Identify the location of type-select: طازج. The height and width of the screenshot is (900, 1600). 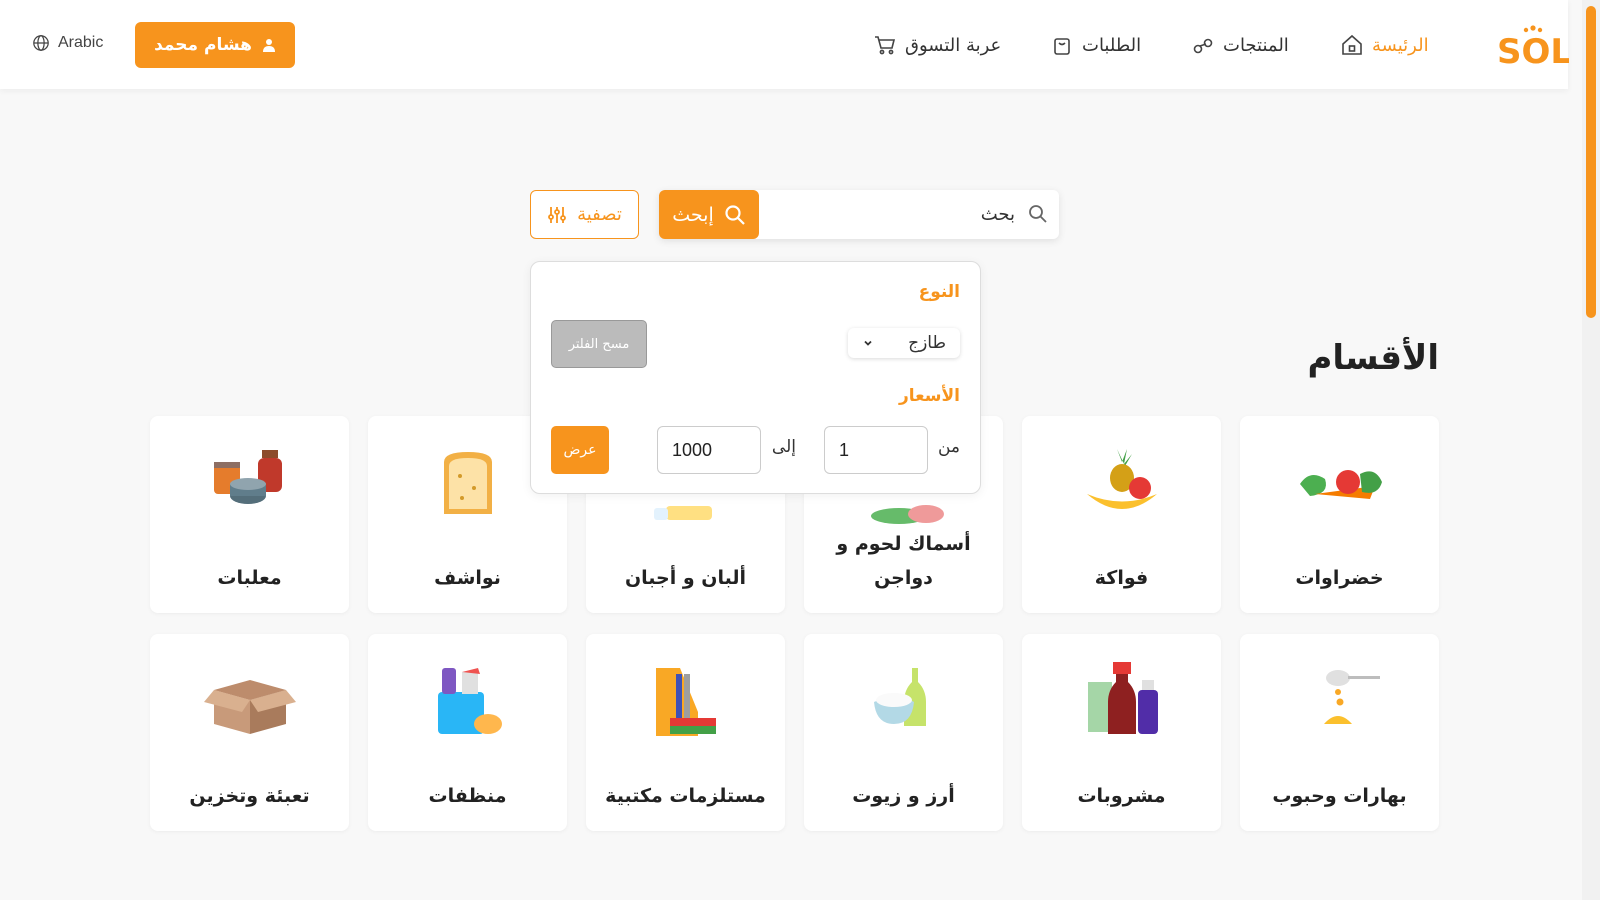
(904, 343).